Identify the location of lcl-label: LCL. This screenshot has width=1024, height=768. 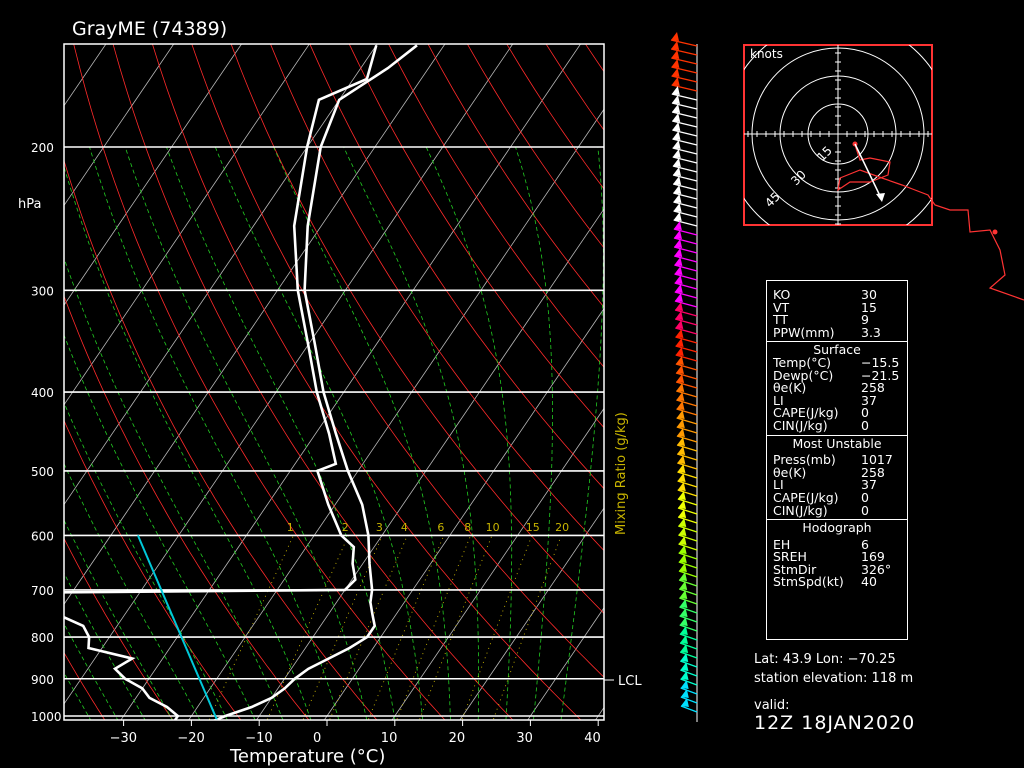
(630, 681).